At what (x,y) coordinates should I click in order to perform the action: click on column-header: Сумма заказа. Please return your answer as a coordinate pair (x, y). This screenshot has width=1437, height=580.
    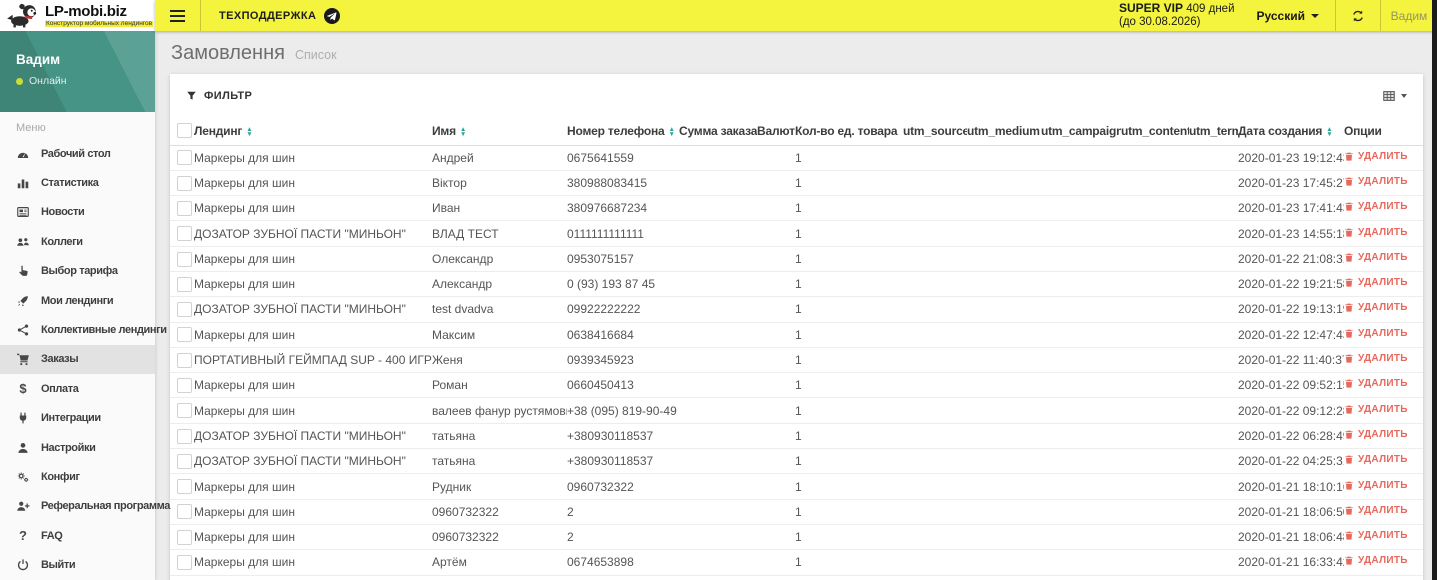
    Looking at the image, I should click on (718, 131).